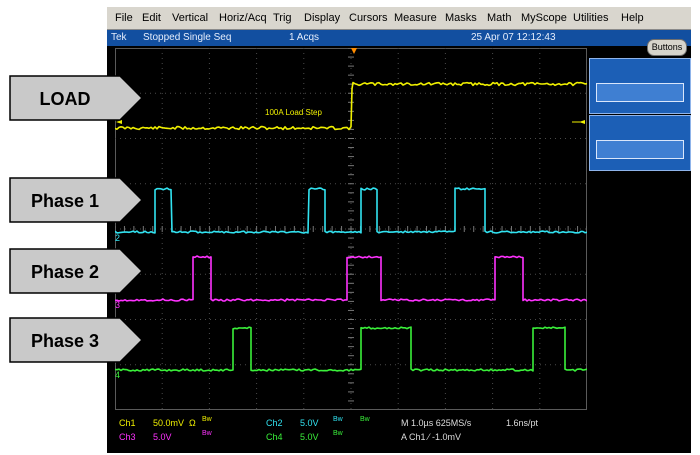 This screenshot has width=700, height=455. What do you see at coordinates (304, 37) in the screenshot?
I see `acquisition-count: 1 Acqs` at bounding box center [304, 37].